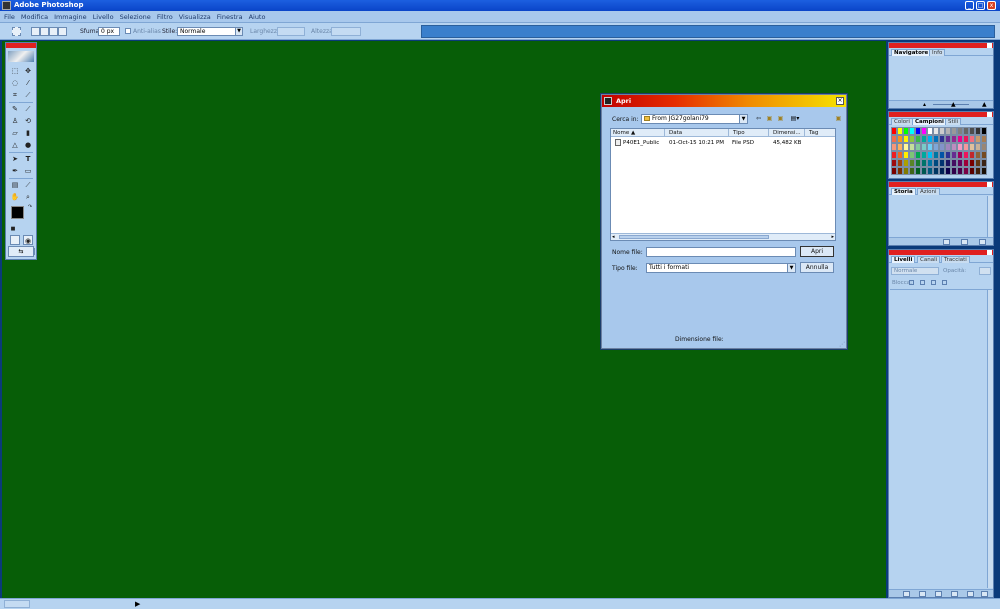 The width and height of the screenshot is (1000, 609). What do you see at coordinates (16, 31) in the screenshot?
I see `marquee-preset-icon` at bounding box center [16, 31].